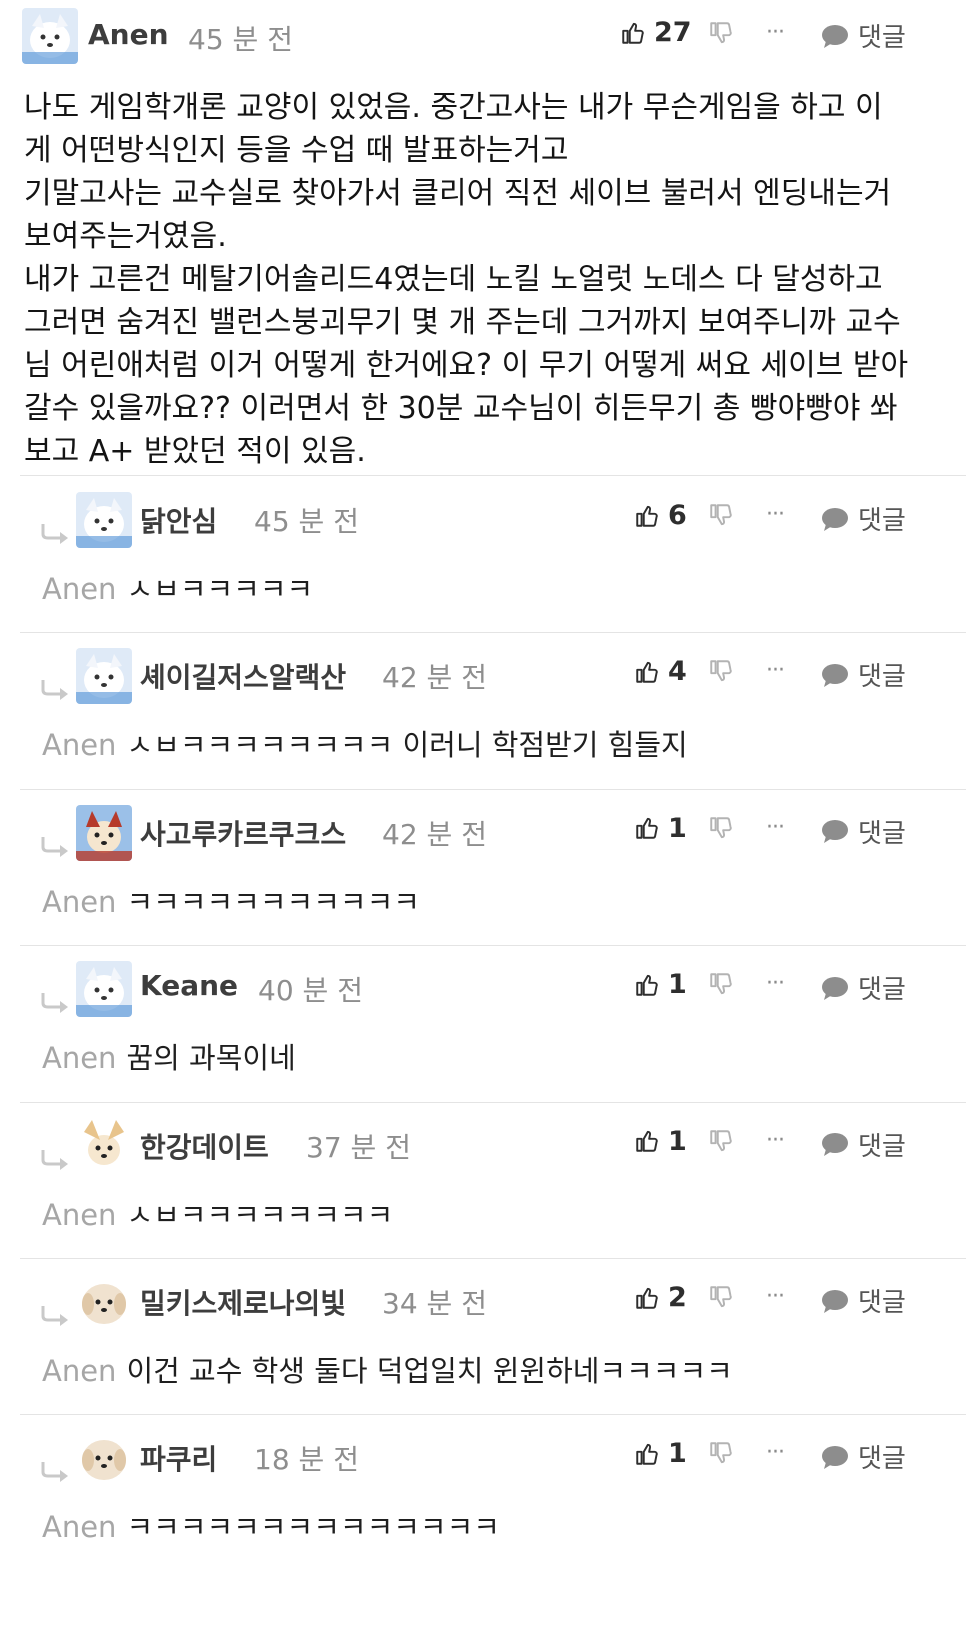 The width and height of the screenshot is (966, 1641). Describe the element at coordinates (177, 587) in the screenshot. I see `reply-body: Anen ㅅㅂㅋㅋㅋㅋㅋ` at that location.